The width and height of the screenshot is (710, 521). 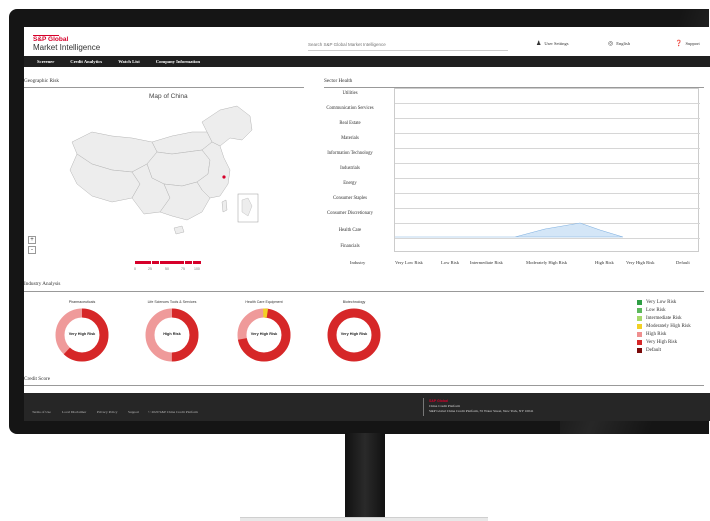 I want to click on legend-very-low-risk: Very Low Risk, so click(x=656, y=302).